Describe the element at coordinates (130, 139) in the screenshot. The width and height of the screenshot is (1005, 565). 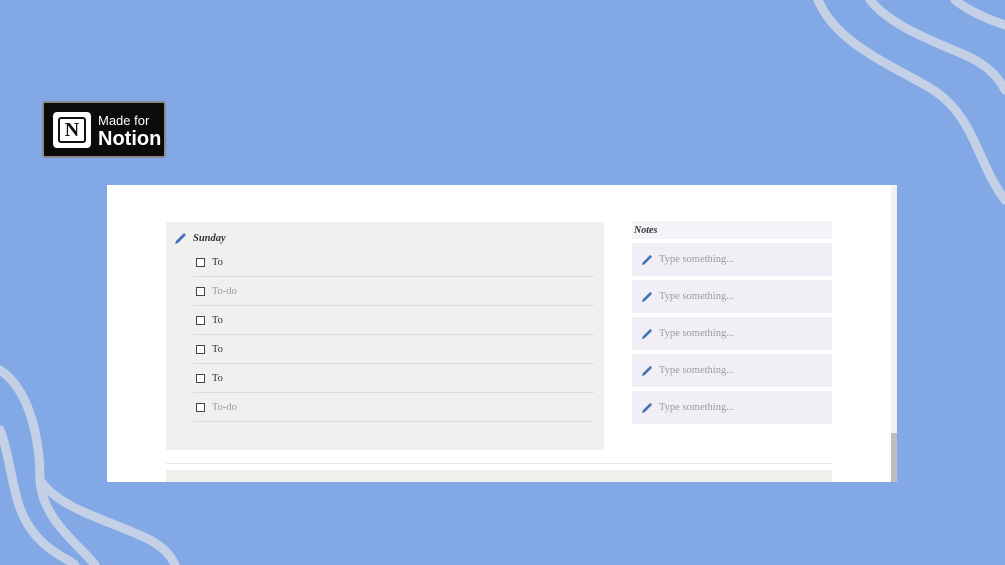
I see `badge-brand: Notion` at that location.